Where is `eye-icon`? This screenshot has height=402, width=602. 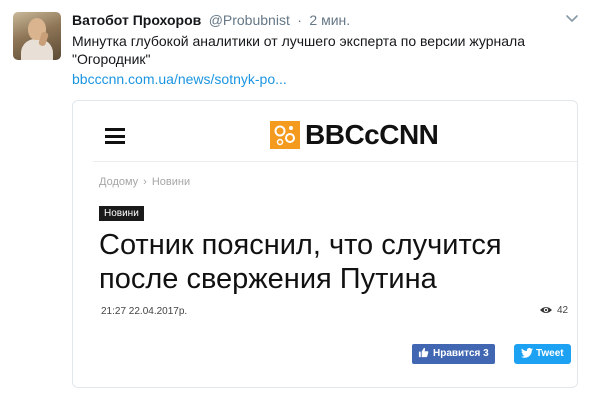
eye-icon is located at coordinates (546, 310).